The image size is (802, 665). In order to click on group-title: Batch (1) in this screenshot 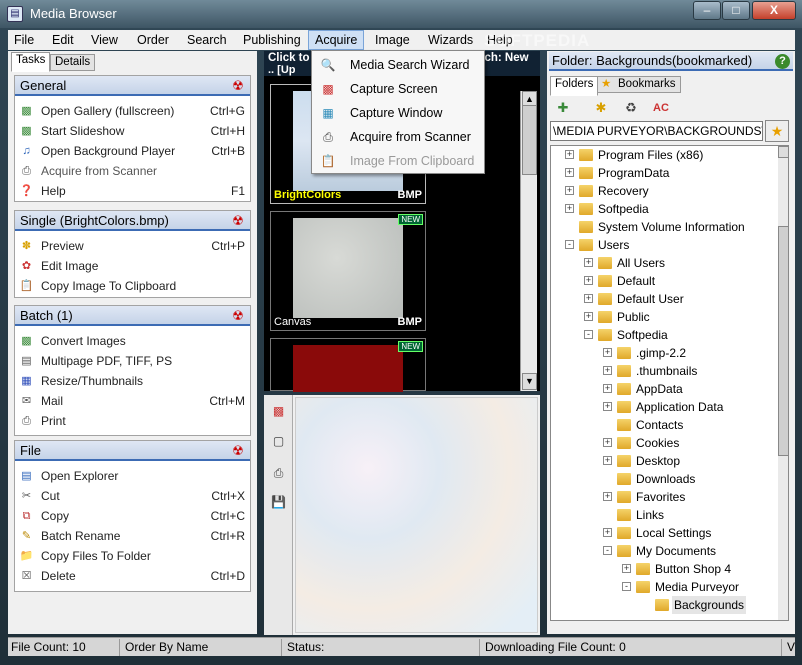, I will do `click(132, 316)`.